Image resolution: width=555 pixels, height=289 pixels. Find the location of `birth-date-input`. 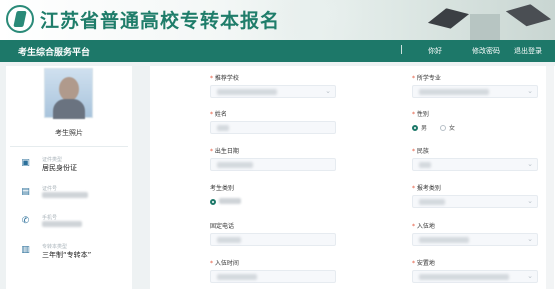

birth-date-input is located at coordinates (273, 164).